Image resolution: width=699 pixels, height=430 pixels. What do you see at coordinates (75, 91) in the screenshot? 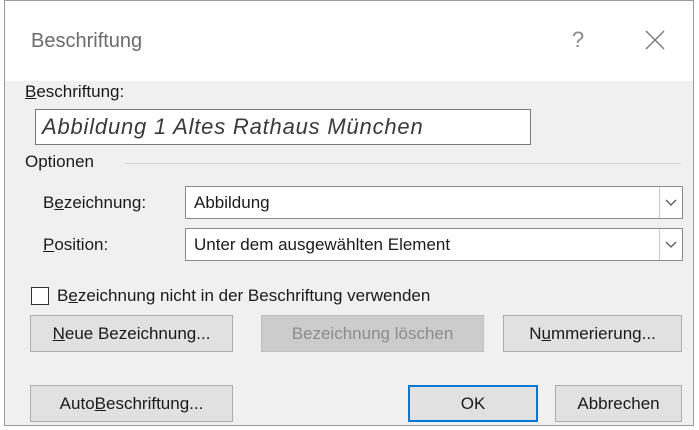
I see `caption-label: Beschriftung:` at bounding box center [75, 91].